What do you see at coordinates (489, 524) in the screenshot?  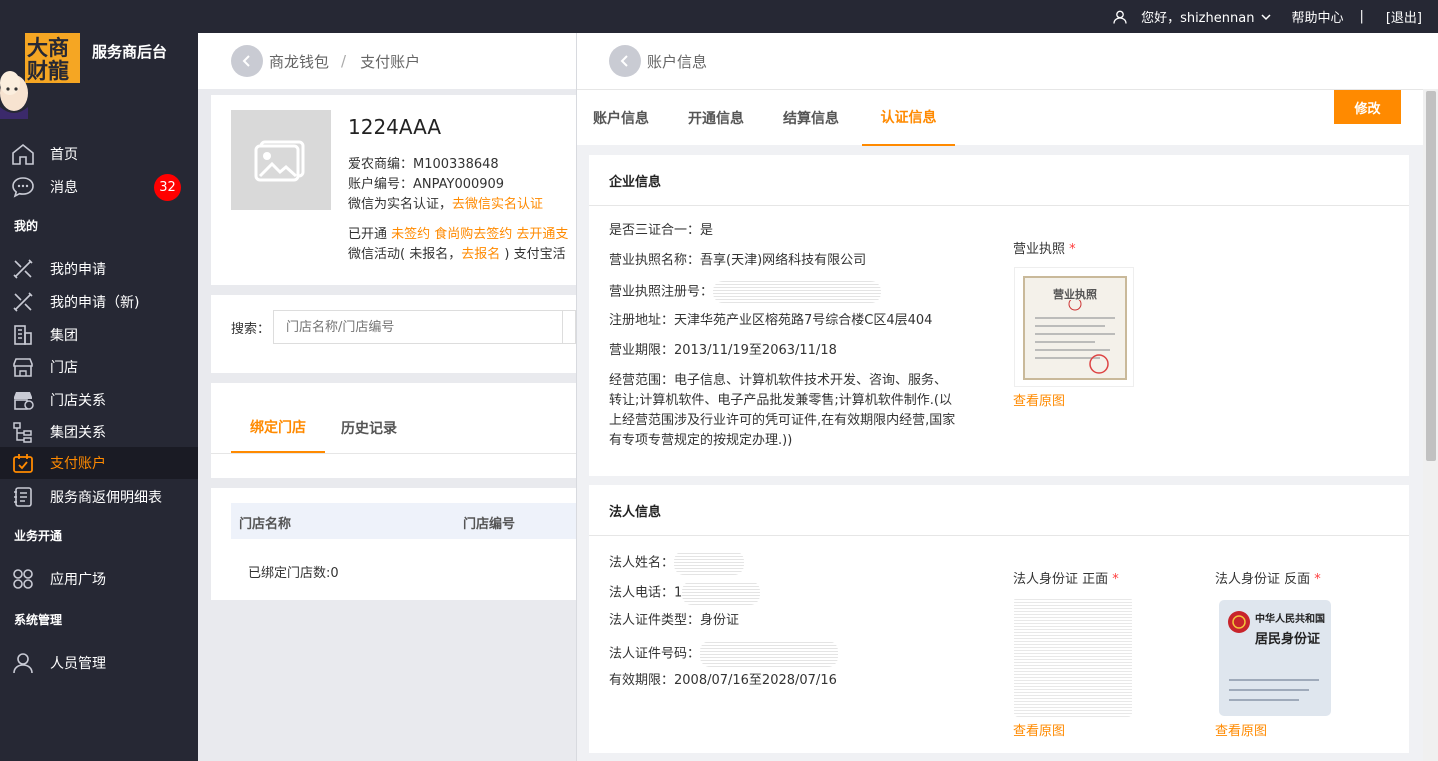 I see `column-store-no: 门店编号` at bounding box center [489, 524].